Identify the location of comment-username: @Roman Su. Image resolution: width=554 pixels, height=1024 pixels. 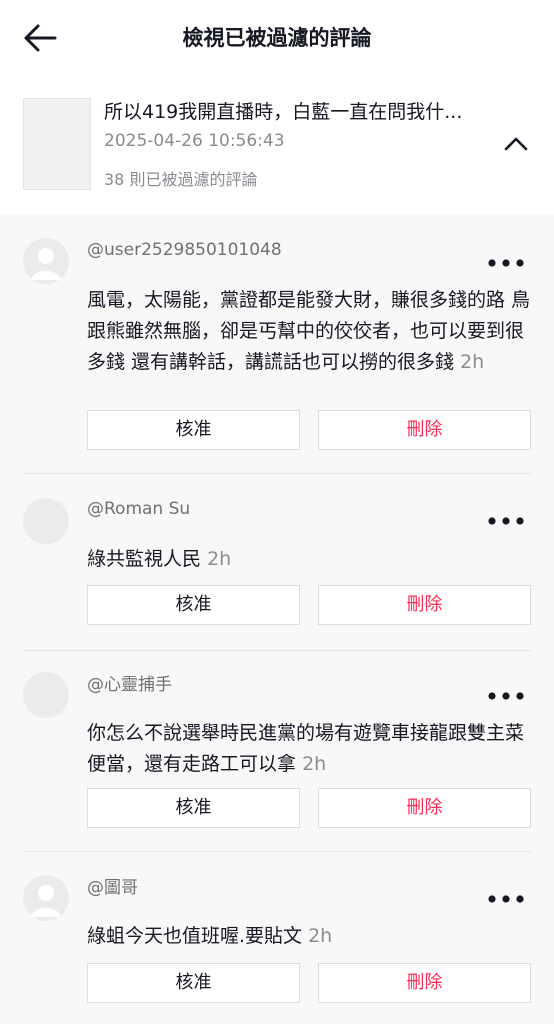
(138, 509).